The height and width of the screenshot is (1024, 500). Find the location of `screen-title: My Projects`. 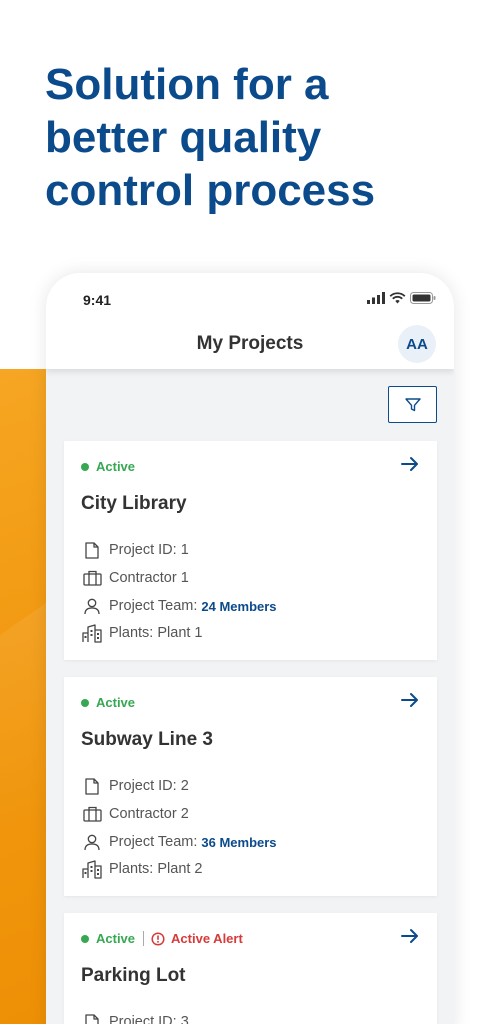

screen-title: My Projects is located at coordinates (250, 343).